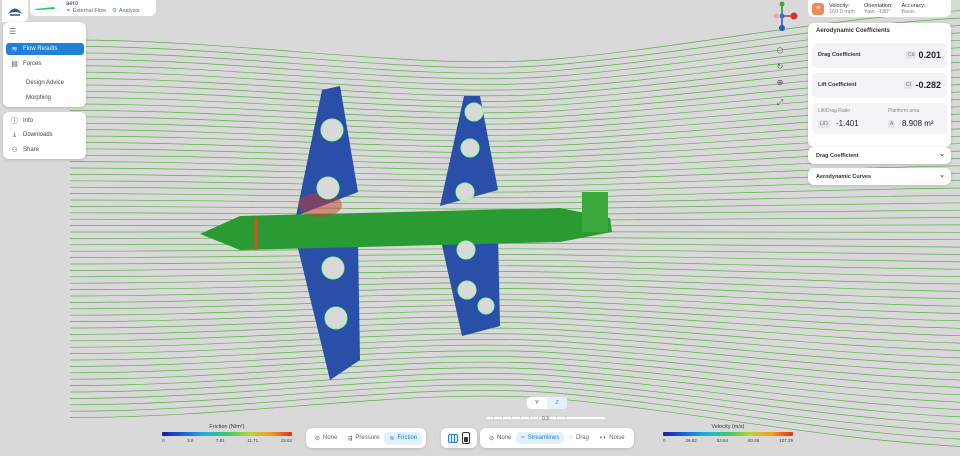  What do you see at coordinates (14, 150) in the screenshot?
I see `share-icon: ⚇` at bounding box center [14, 150].